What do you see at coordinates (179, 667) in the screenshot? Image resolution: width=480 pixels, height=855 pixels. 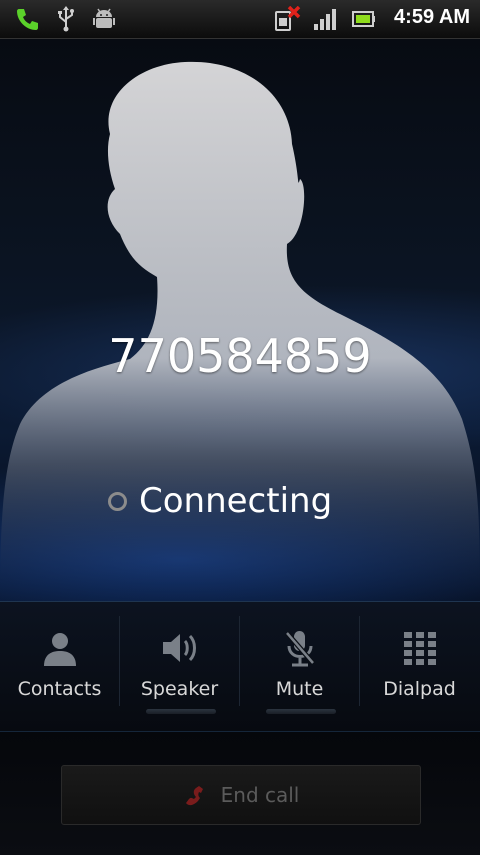 I see `speaker-button: Speaker` at bounding box center [179, 667].